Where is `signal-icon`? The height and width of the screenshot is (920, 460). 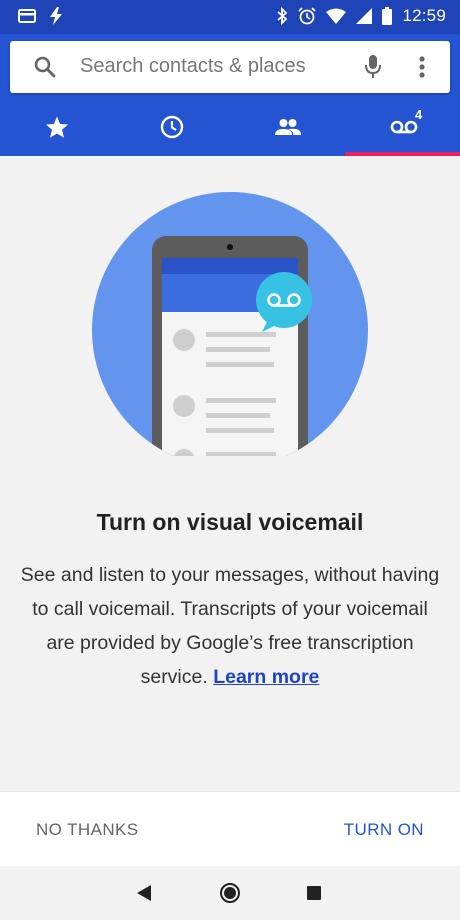
signal-icon is located at coordinates (364, 16).